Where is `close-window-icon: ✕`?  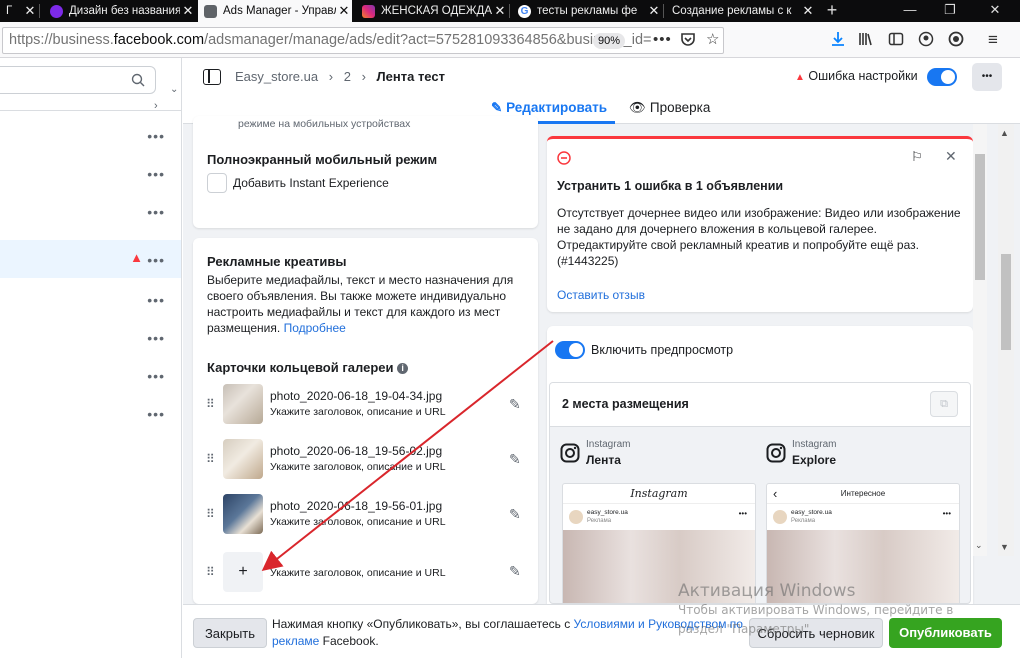 close-window-icon: ✕ is located at coordinates (995, 11).